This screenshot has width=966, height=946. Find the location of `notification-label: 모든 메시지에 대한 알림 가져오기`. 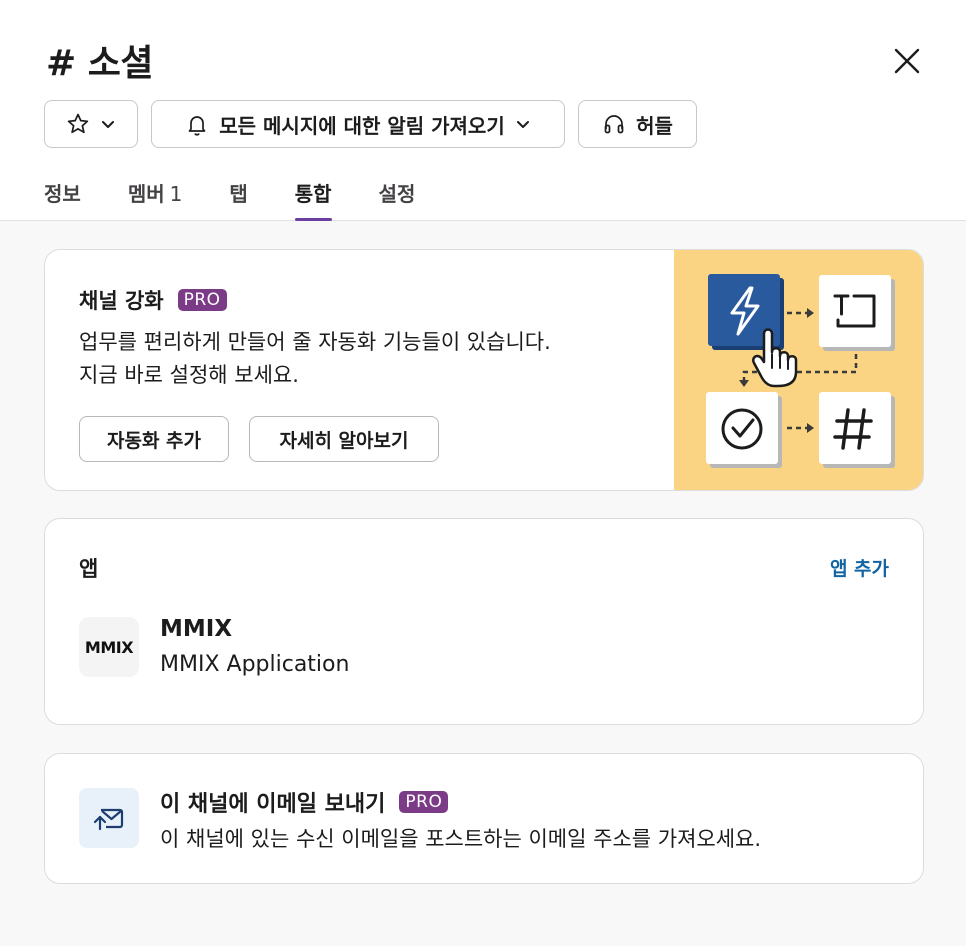

notification-label: 모든 메시지에 대한 알림 가져오기 is located at coordinates (362, 125).